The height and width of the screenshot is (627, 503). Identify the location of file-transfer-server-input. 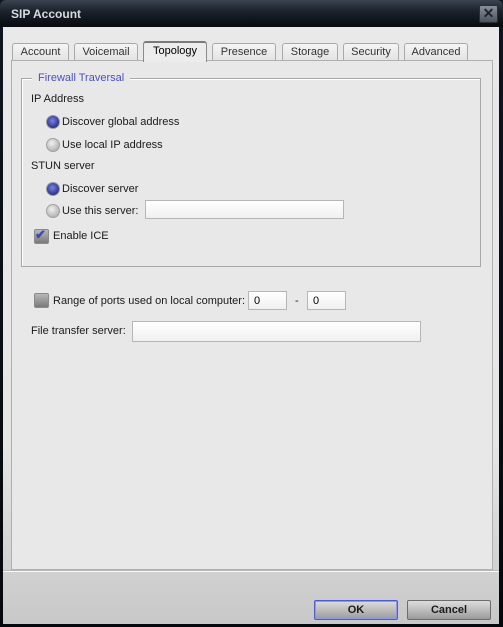
(276, 331).